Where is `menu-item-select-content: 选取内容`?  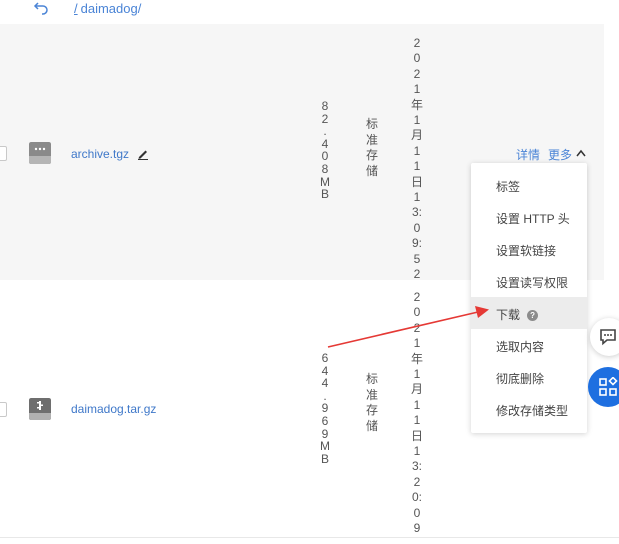
menu-item-select-content: 选取内容 is located at coordinates (529, 345).